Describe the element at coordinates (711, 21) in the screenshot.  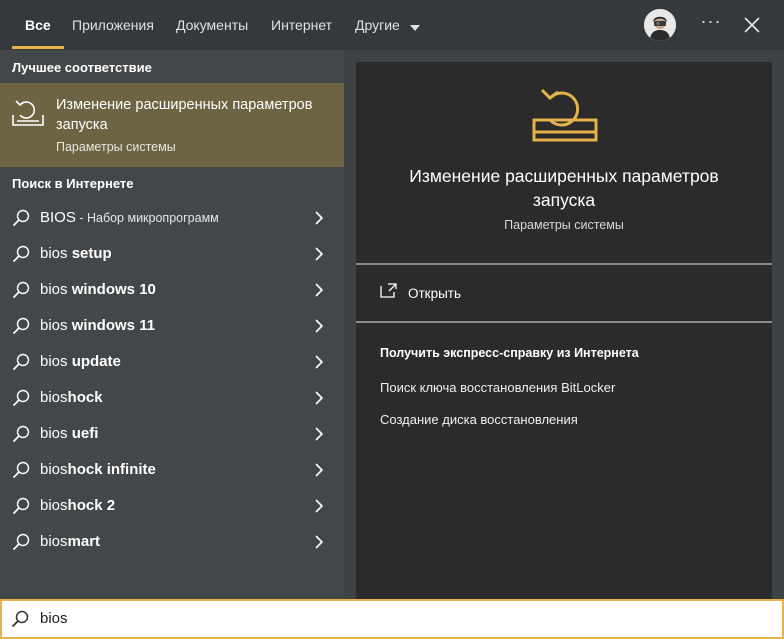
I see `more-horizontal-icon: ···` at that location.